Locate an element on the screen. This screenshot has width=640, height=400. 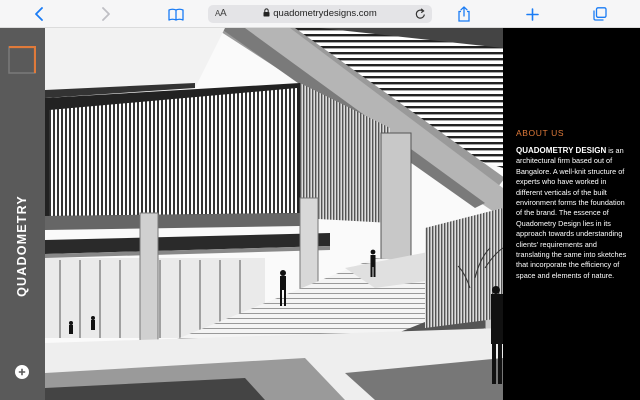
about-title: ABOUT US is located at coordinates (540, 133).